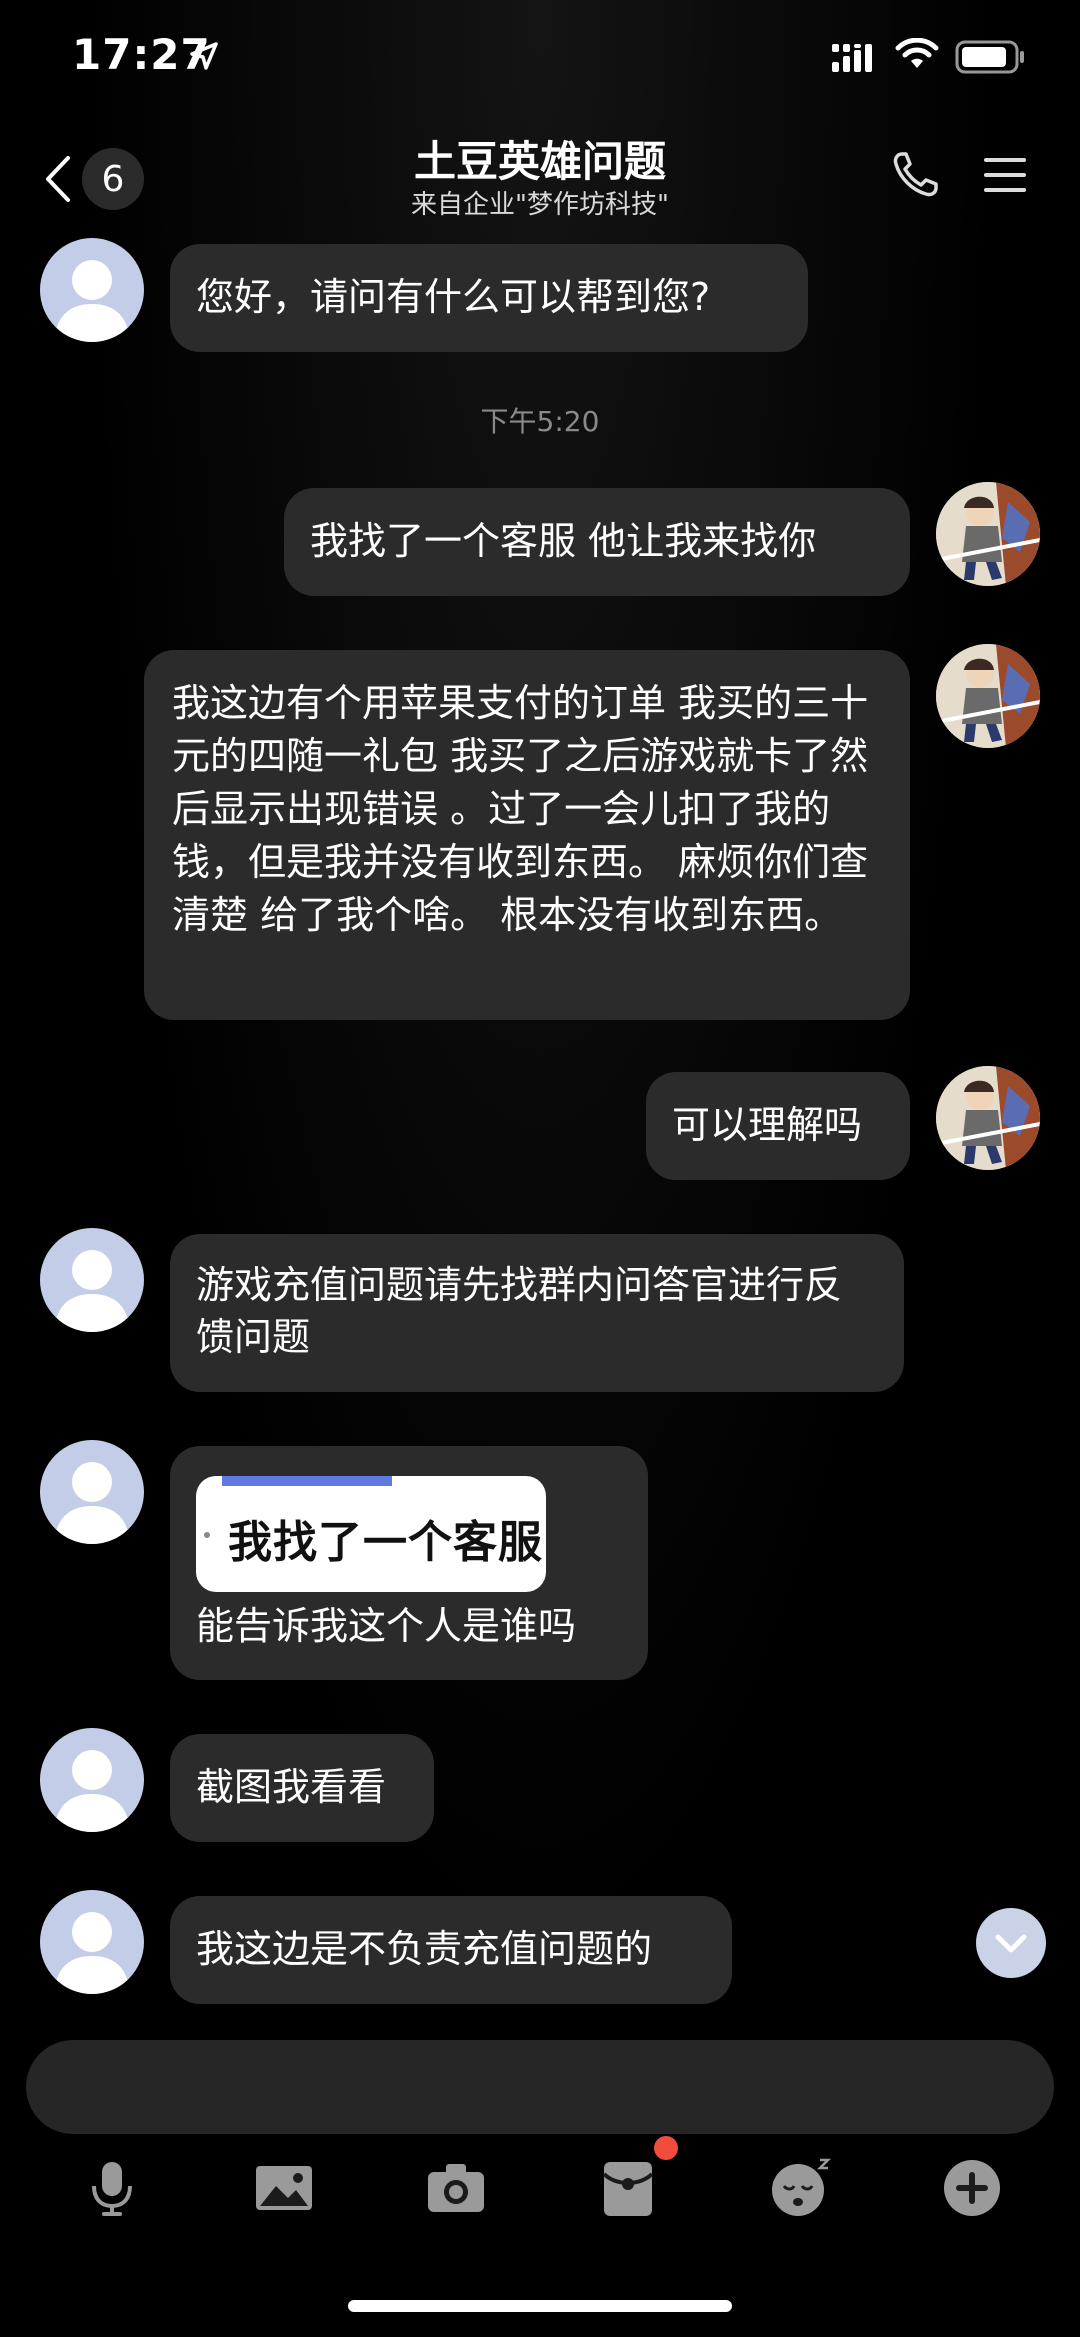 This screenshot has height=2337, width=1080. What do you see at coordinates (666, 2148) in the screenshot?
I see `notification-dot` at bounding box center [666, 2148].